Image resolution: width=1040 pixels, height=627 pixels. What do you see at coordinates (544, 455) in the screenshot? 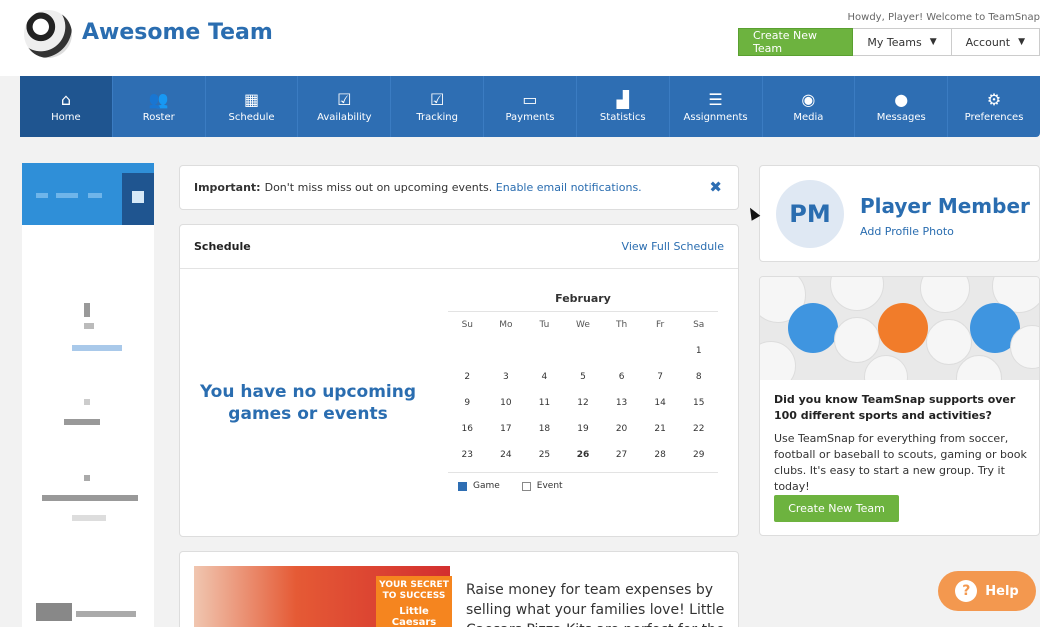
I see `calendar-day: 25` at bounding box center [544, 455].